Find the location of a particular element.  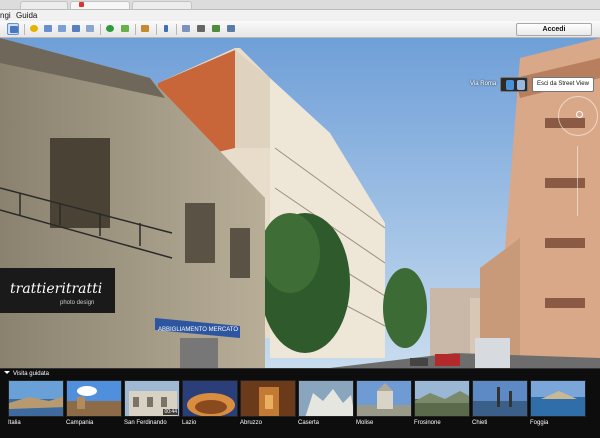

planet-switch-button is located at coordinates (145, 29).